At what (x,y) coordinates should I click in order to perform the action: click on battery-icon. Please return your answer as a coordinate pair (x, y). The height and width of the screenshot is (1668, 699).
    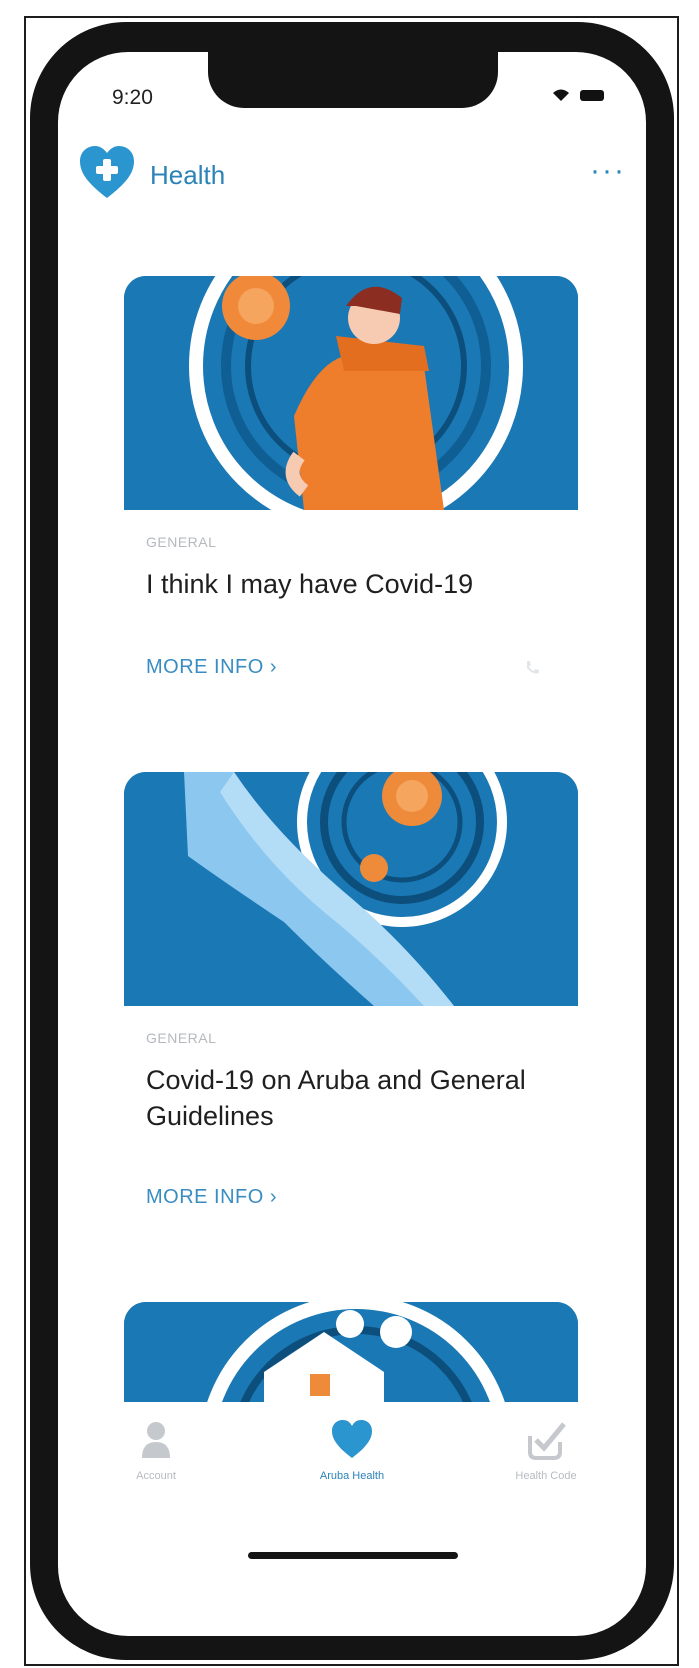
    Looking at the image, I should click on (592, 95).